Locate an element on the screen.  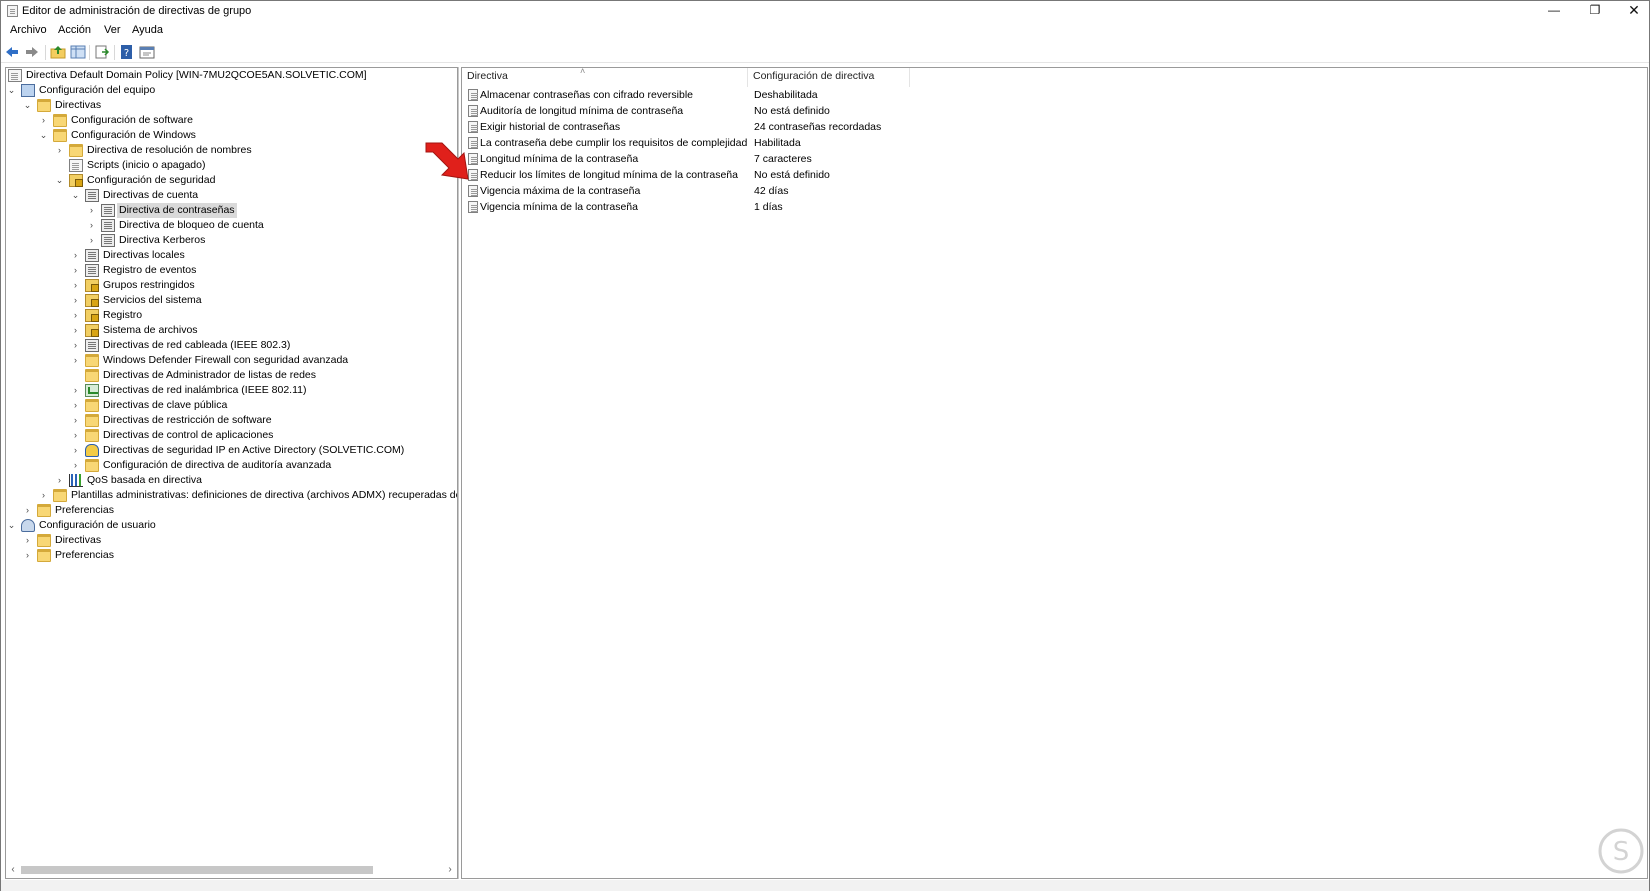
wireless-network-icon is located at coordinates (92, 390).